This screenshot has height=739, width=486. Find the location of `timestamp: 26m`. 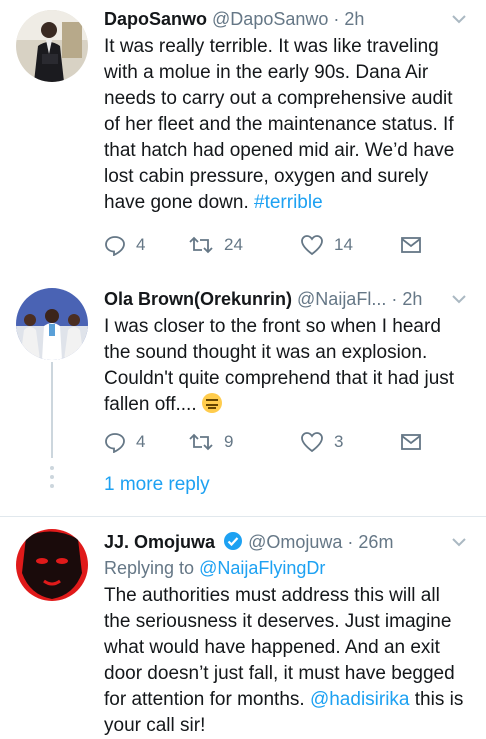

timestamp: 26m is located at coordinates (375, 542).